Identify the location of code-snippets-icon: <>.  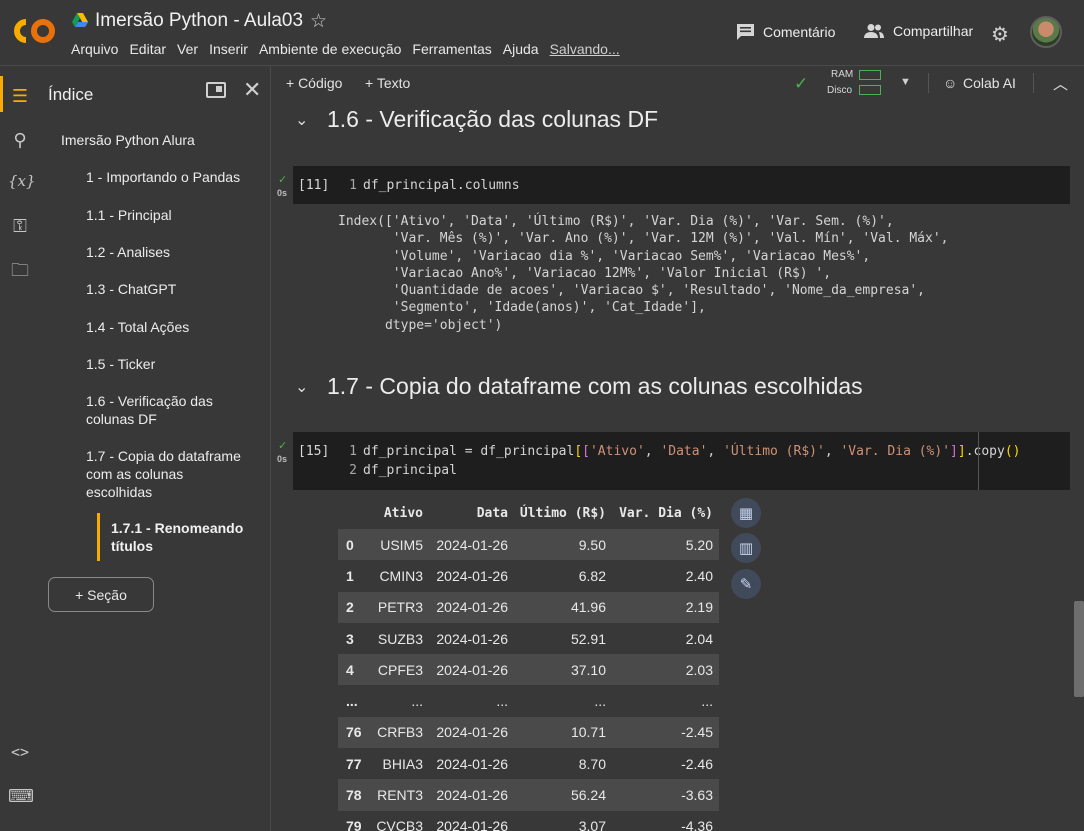
(20, 752).